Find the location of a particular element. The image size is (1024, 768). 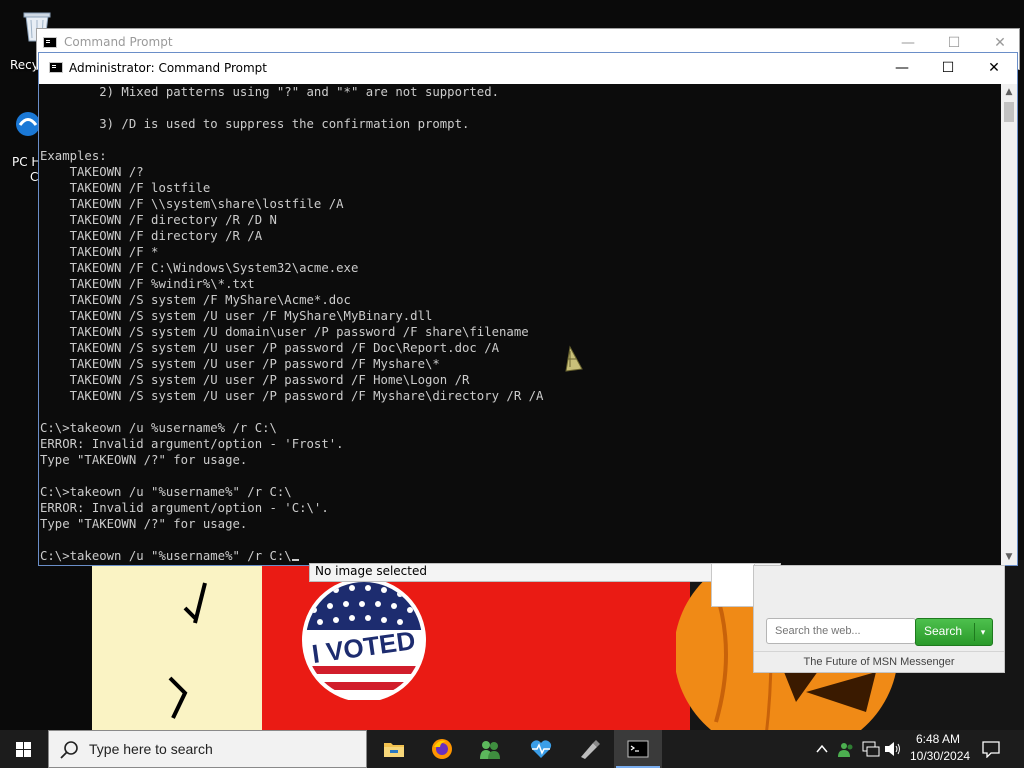

messenger-tray-icon is located at coordinates (846, 749).